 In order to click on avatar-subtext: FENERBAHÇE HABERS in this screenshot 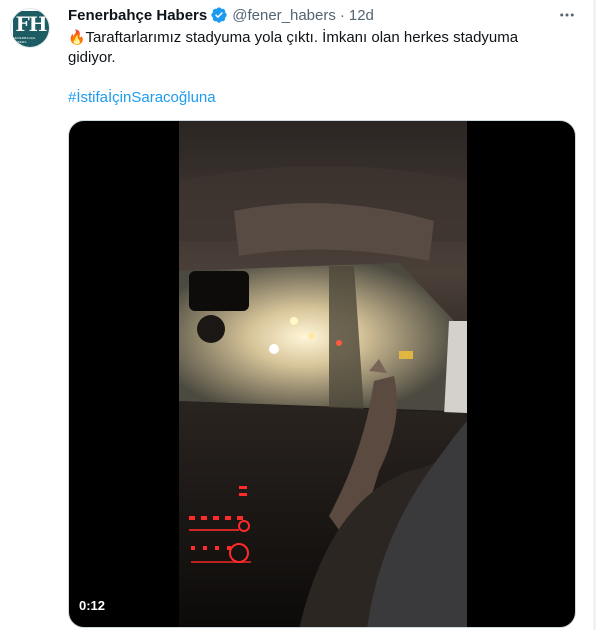, I will do `click(24, 40)`.